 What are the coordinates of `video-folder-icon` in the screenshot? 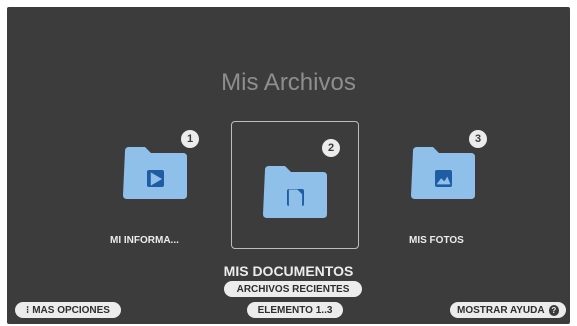 It's located at (155, 173).